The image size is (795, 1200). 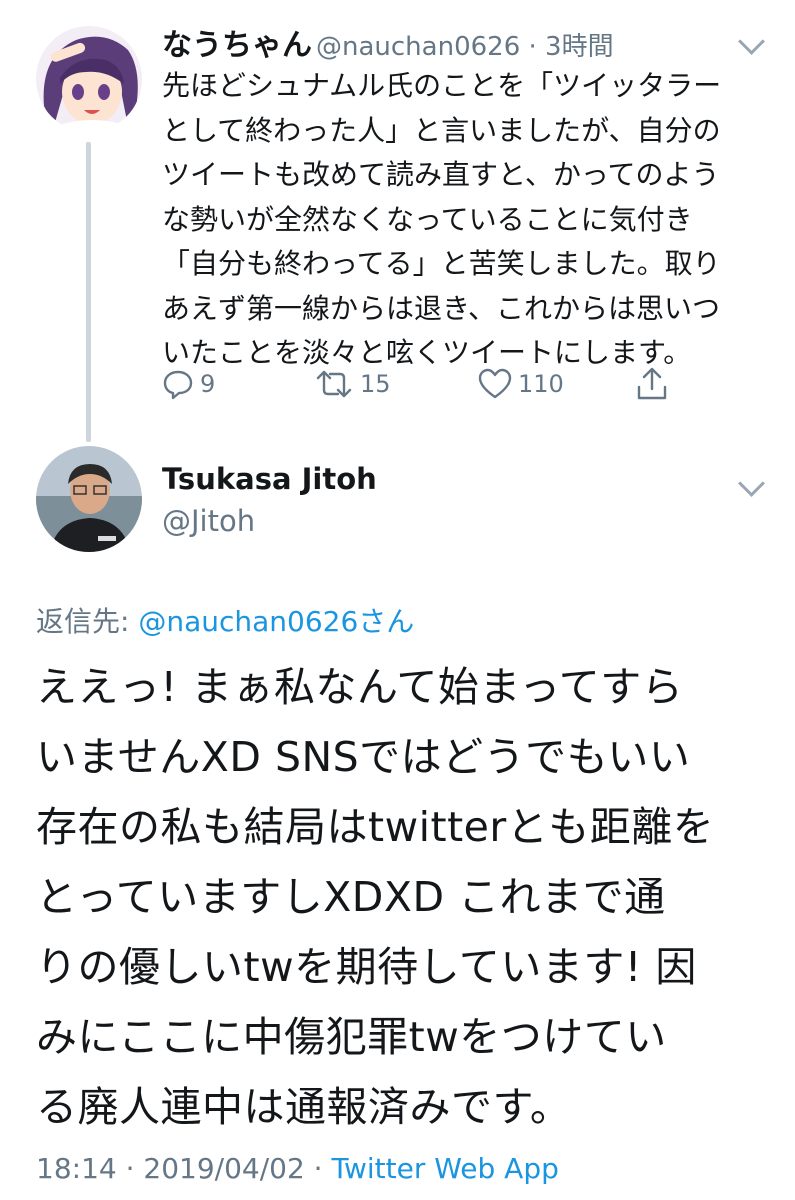 What do you see at coordinates (276, 621) in the screenshot?
I see `replying-to-link: @nauchan0626さん` at bounding box center [276, 621].